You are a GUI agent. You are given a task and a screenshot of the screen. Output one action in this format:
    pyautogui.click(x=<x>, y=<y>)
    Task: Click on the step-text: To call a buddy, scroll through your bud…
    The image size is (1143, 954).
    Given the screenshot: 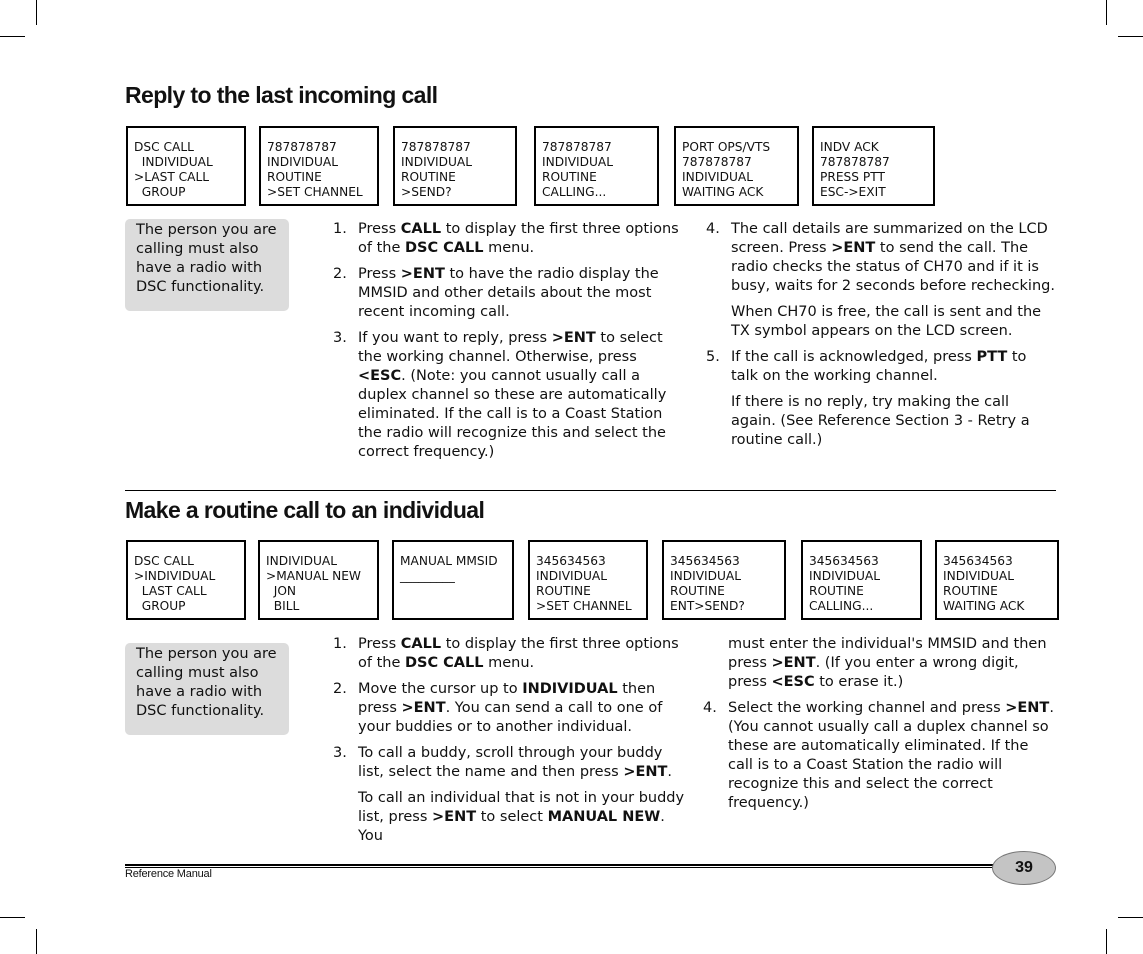 What is the action you would take?
    pyautogui.click(x=510, y=762)
    